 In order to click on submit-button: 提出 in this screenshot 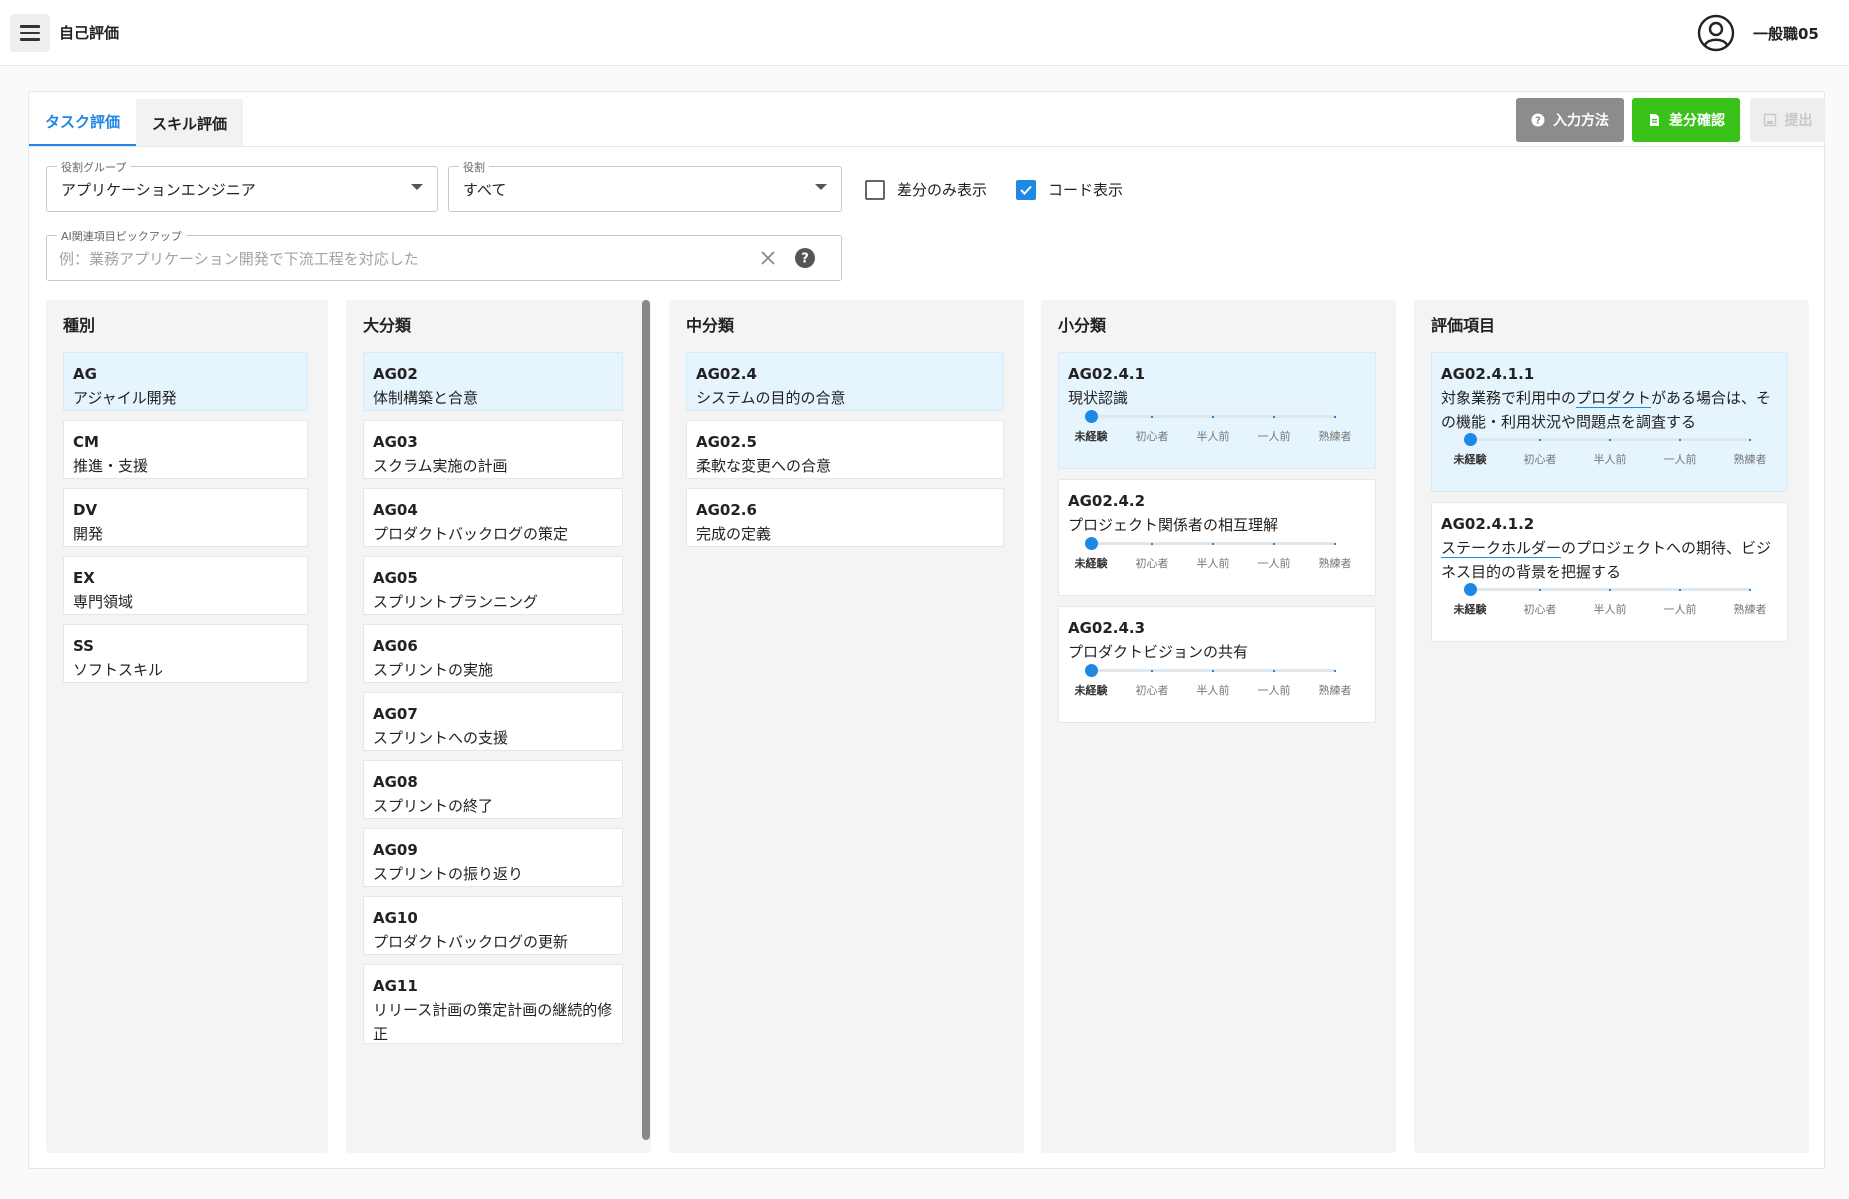, I will do `click(1787, 120)`.